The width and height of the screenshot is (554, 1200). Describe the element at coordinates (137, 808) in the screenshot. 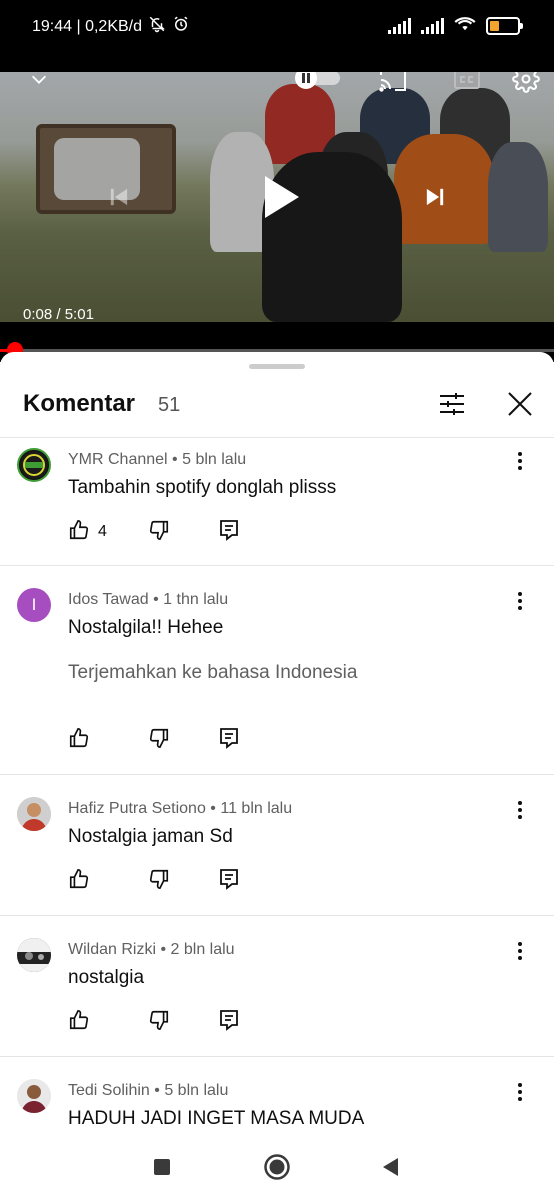

I see `comment-author: Hafiz Putra Setiono` at that location.